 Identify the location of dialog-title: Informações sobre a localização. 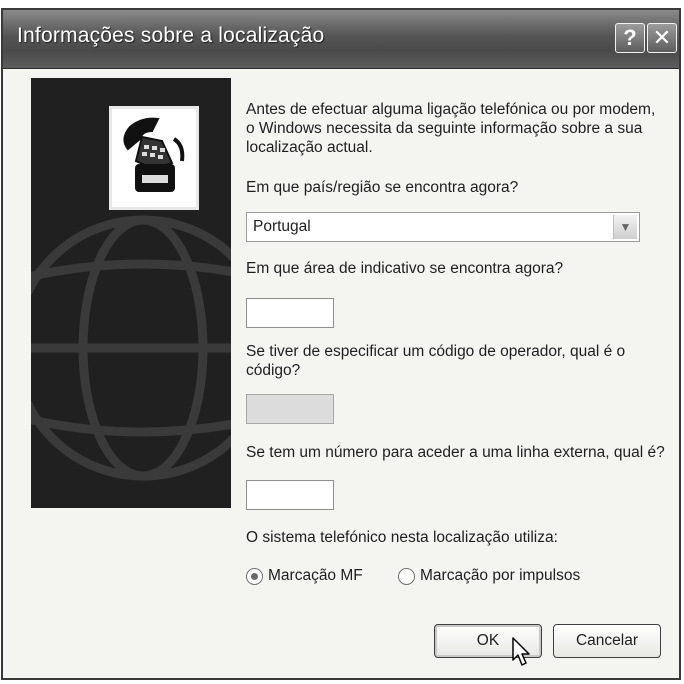
(171, 35).